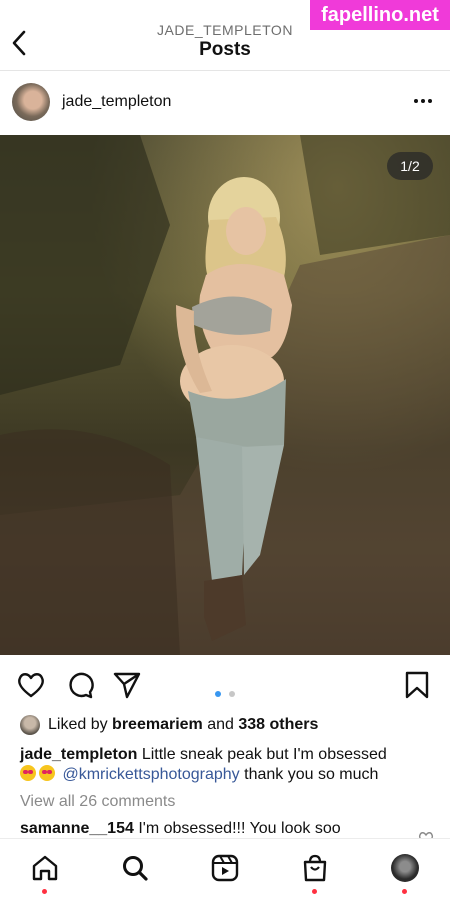 The height and width of the screenshot is (903, 450). I want to click on liker-username: breemariem, so click(157, 724).